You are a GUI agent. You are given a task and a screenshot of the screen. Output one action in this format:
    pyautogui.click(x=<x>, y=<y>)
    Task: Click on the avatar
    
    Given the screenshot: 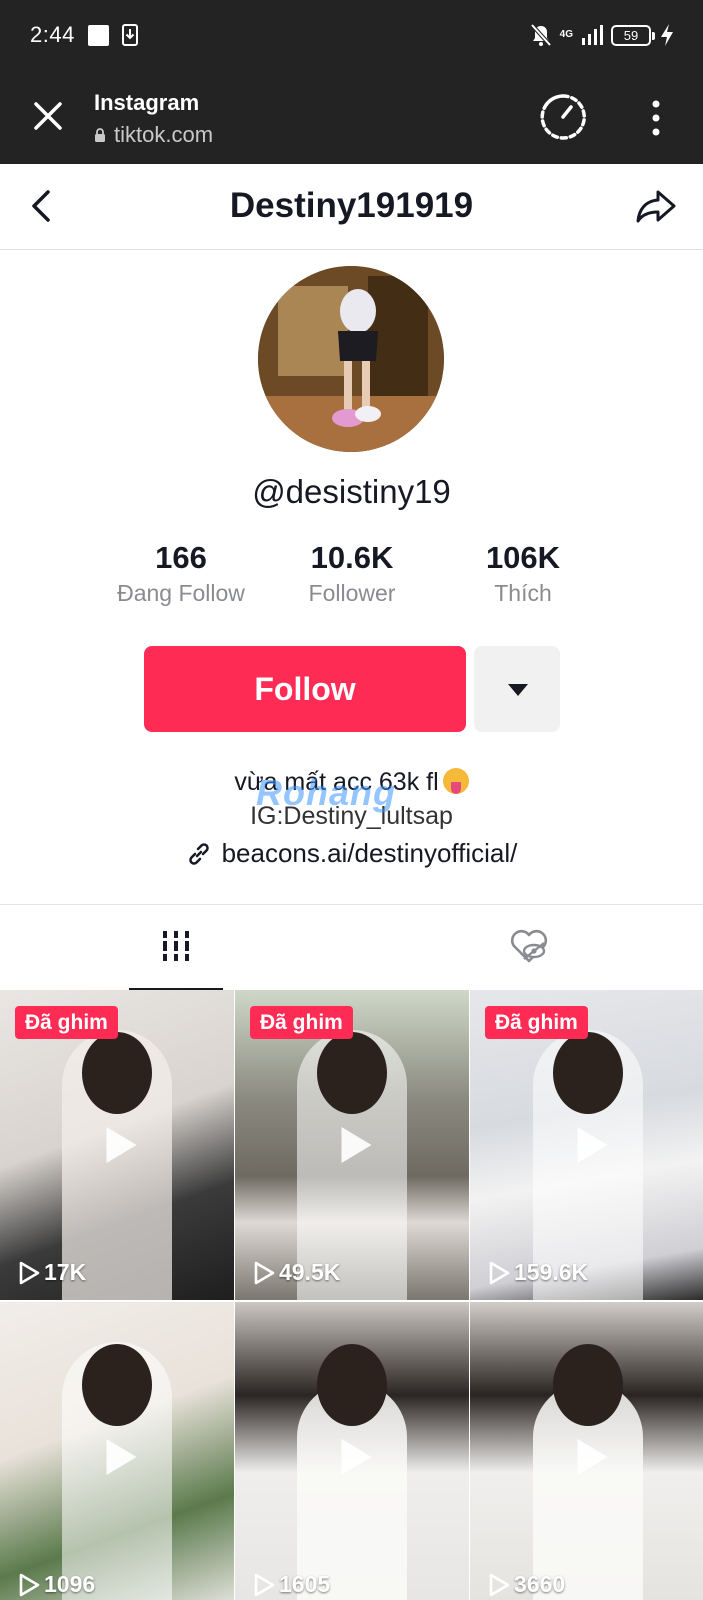 What is the action you would take?
    pyautogui.click(x=351, y=359)
    